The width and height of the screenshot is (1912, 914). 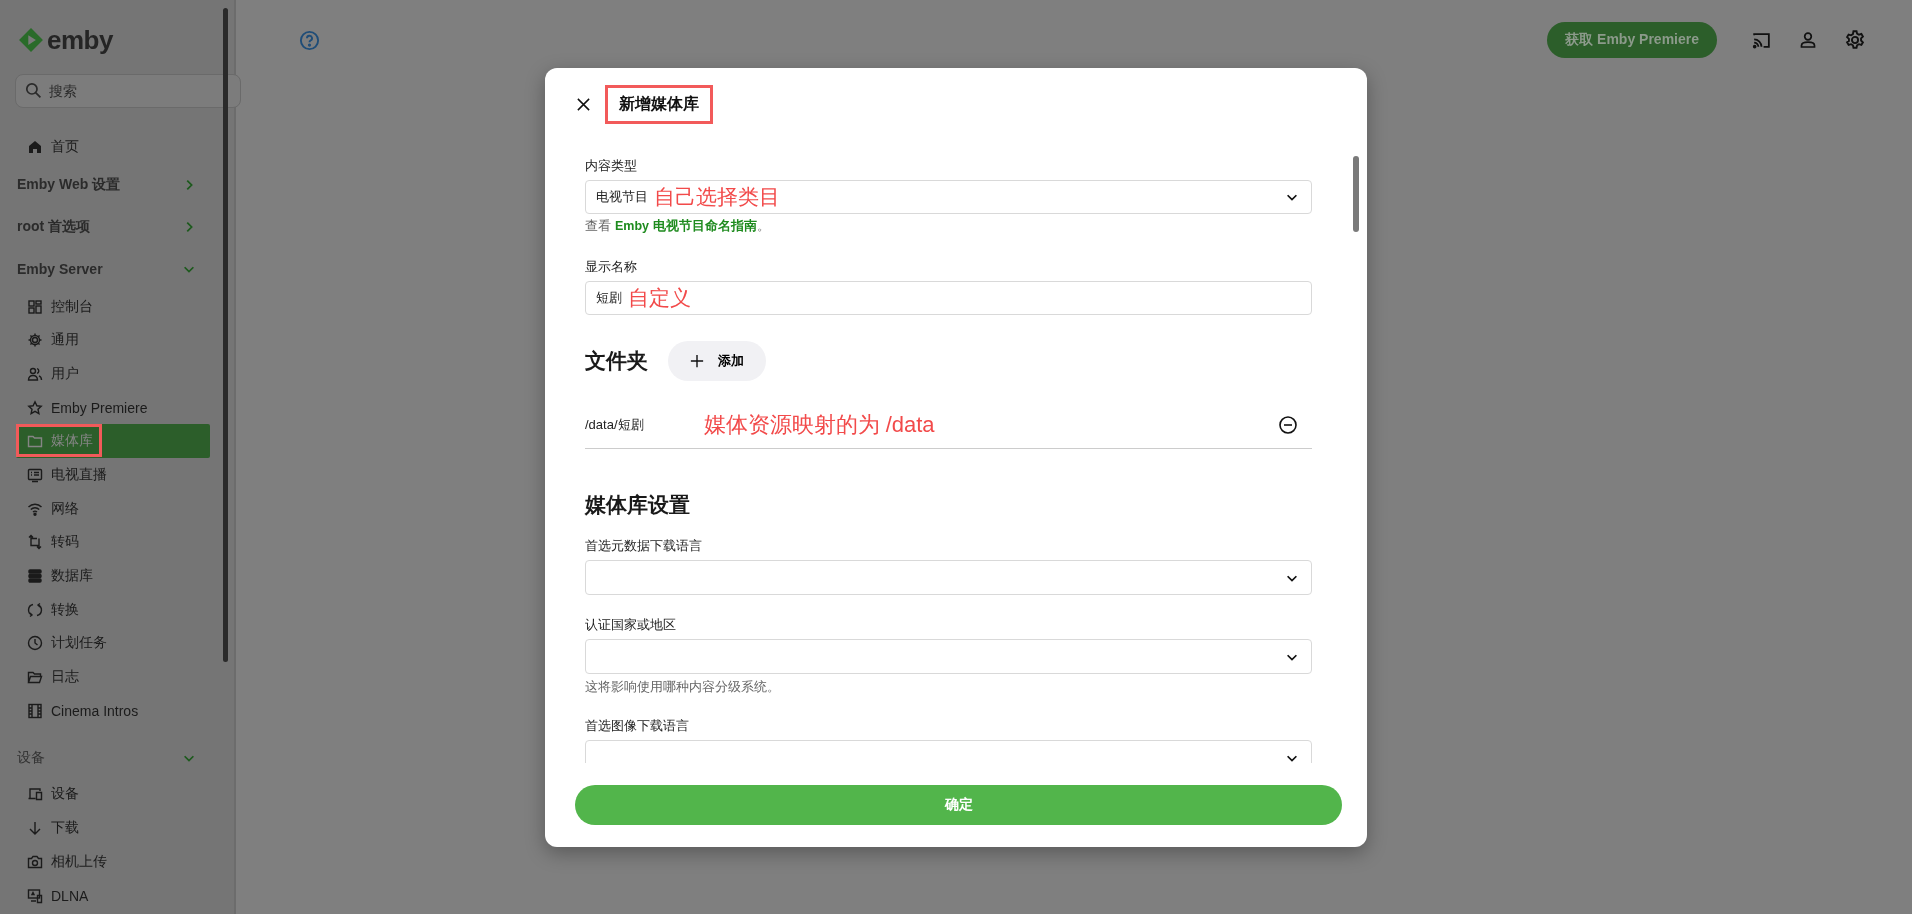 I want to click on sidebar-item: 转换, so click(x=113, y=609).